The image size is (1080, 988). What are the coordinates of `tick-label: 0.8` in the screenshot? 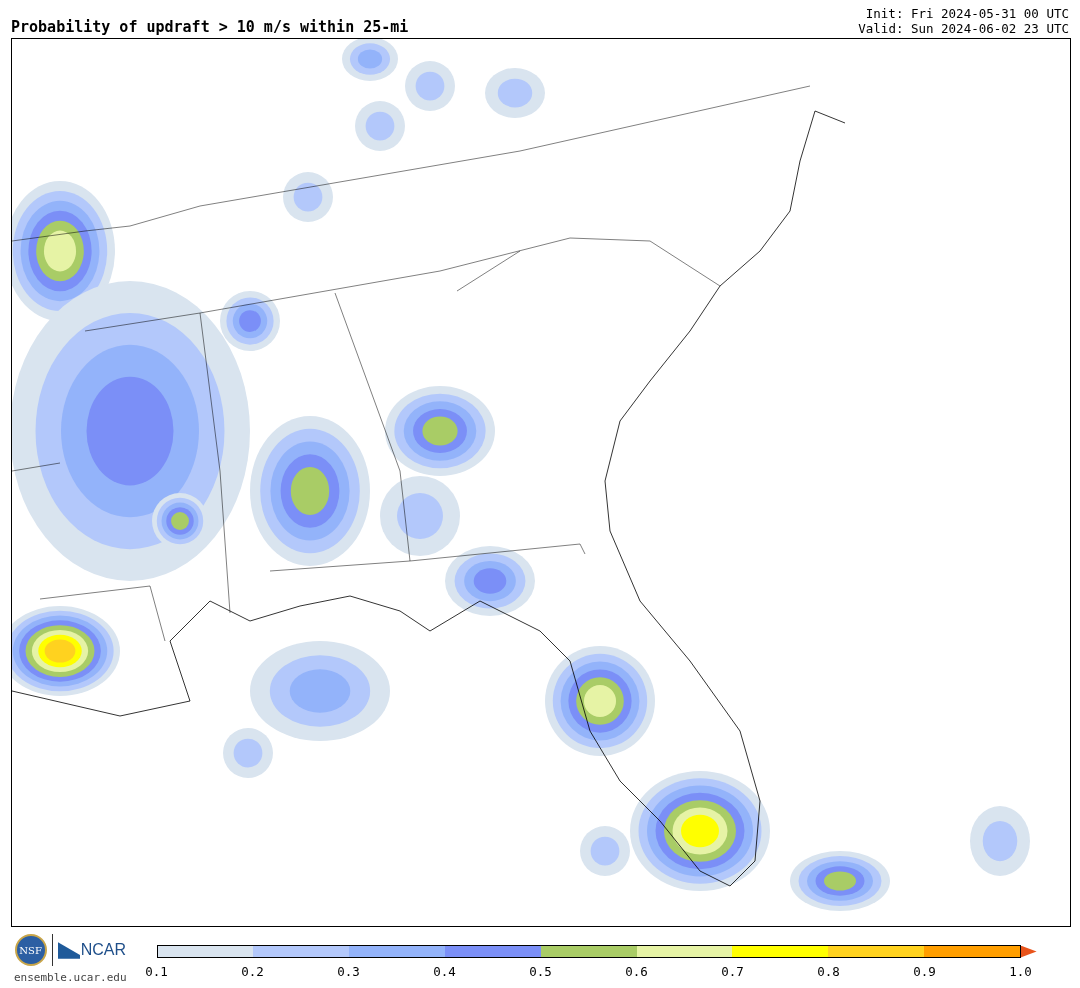 It's located at (828, 971).